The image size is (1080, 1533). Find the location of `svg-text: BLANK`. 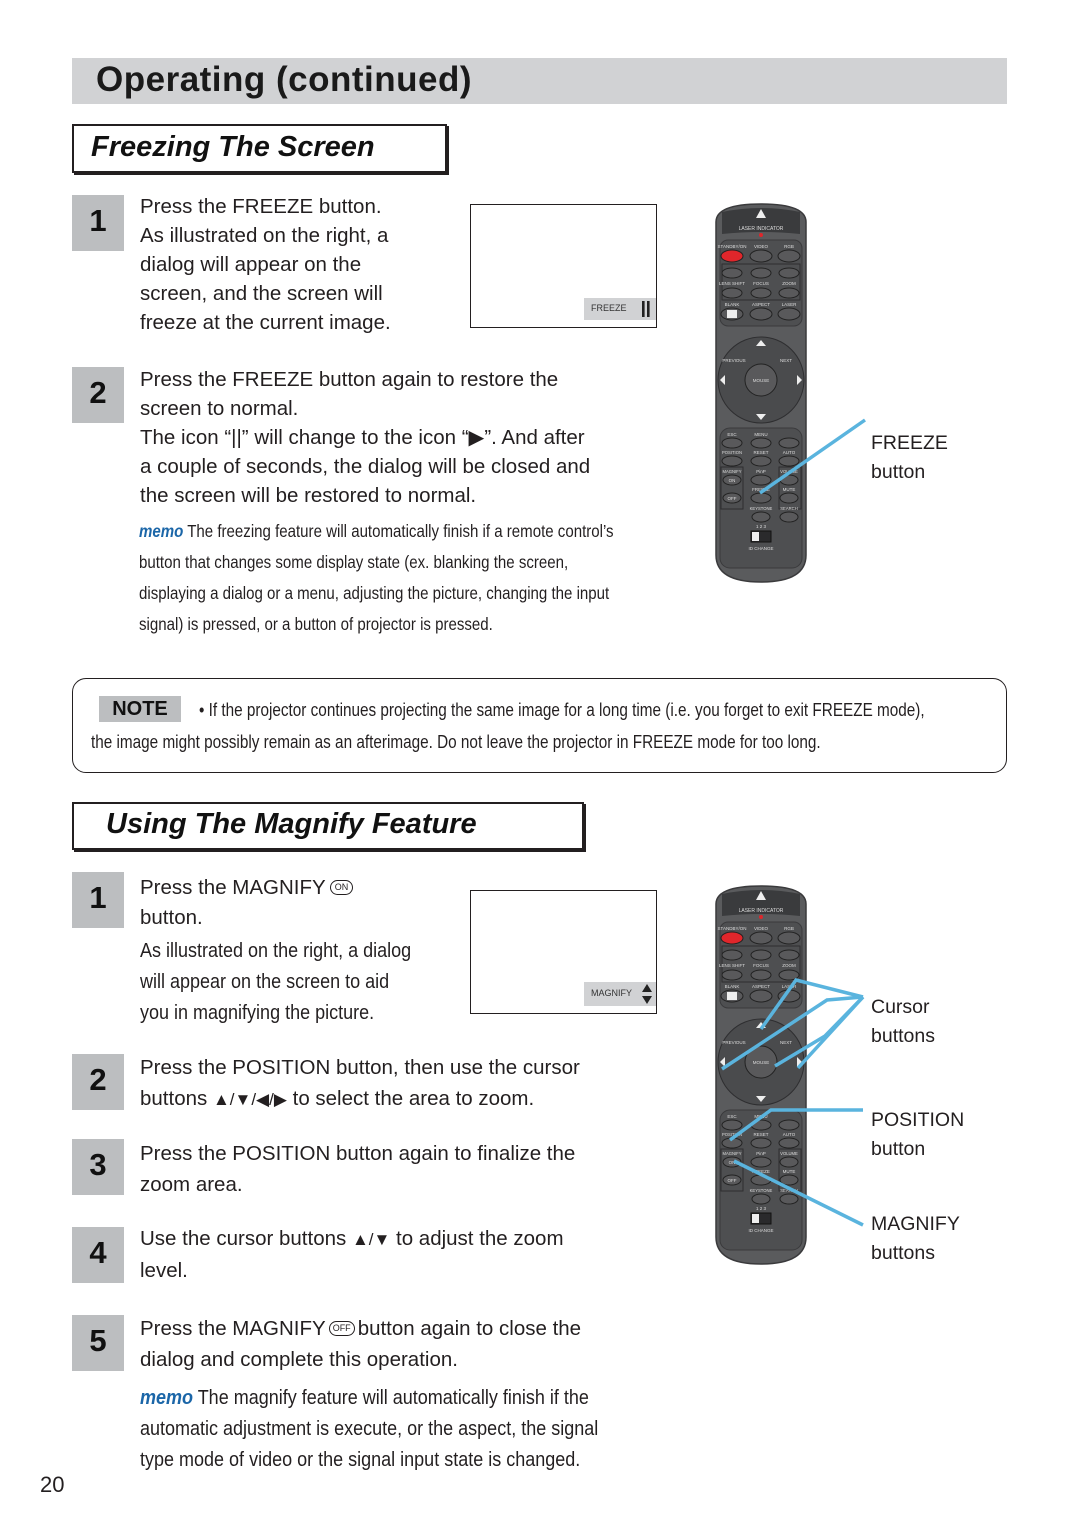

svg-text: BLANK is located at coordinates (732, 304).